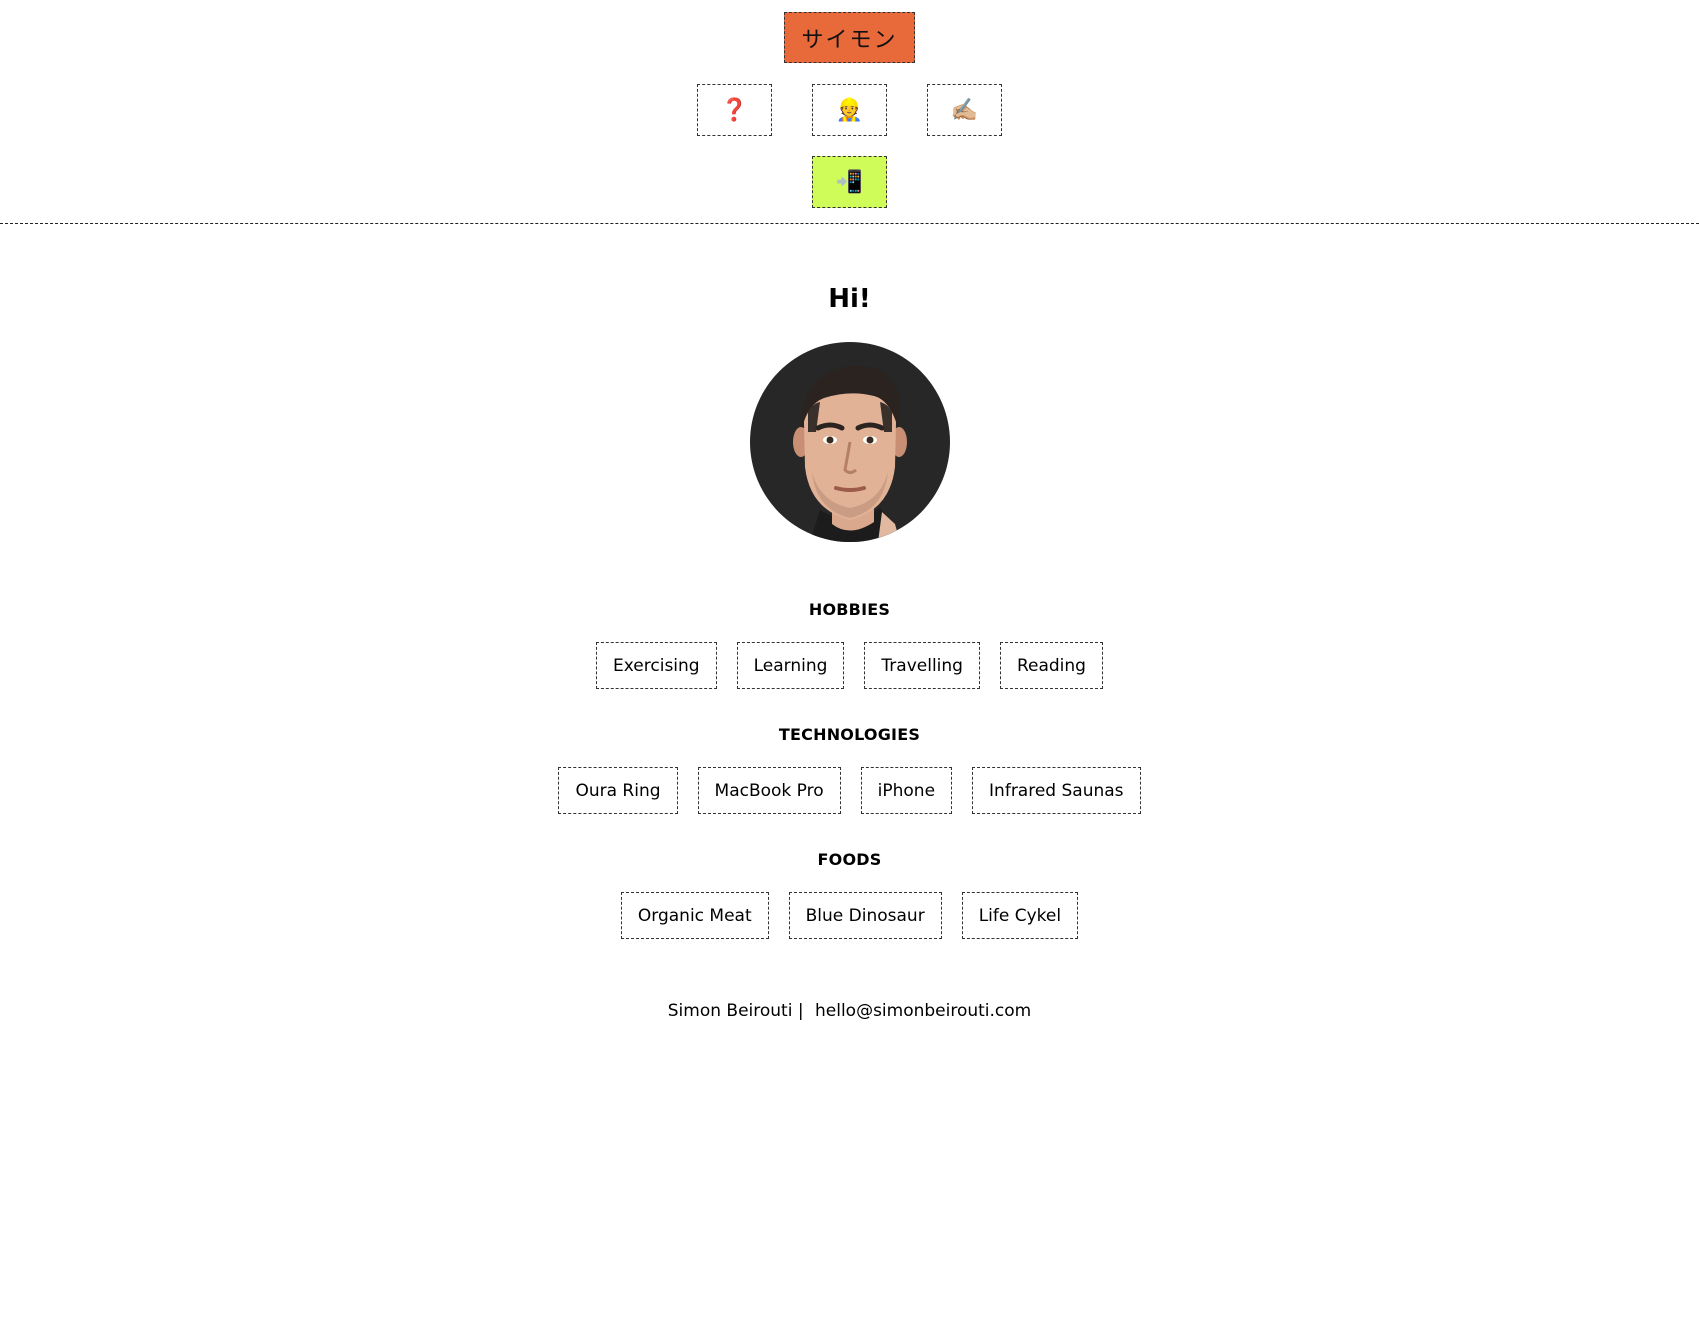 Image resolution: width=1699 pixels, height=1329 pixels. Describe the element at coordinates (849, 665) in the screenshot. I see `hobbies-list: Exercising Learning Travelling Reading` at that location.